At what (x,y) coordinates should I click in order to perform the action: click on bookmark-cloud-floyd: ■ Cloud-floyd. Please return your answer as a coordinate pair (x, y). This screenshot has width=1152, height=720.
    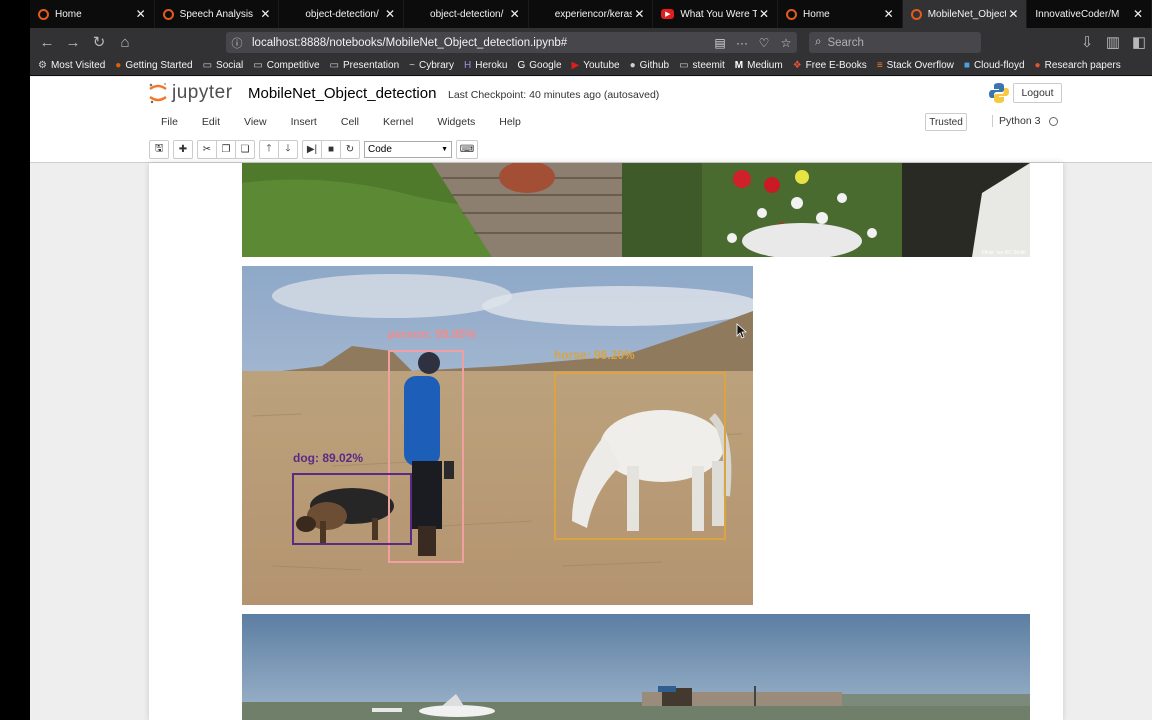
    Looking at the image, I should click on (994, 65).